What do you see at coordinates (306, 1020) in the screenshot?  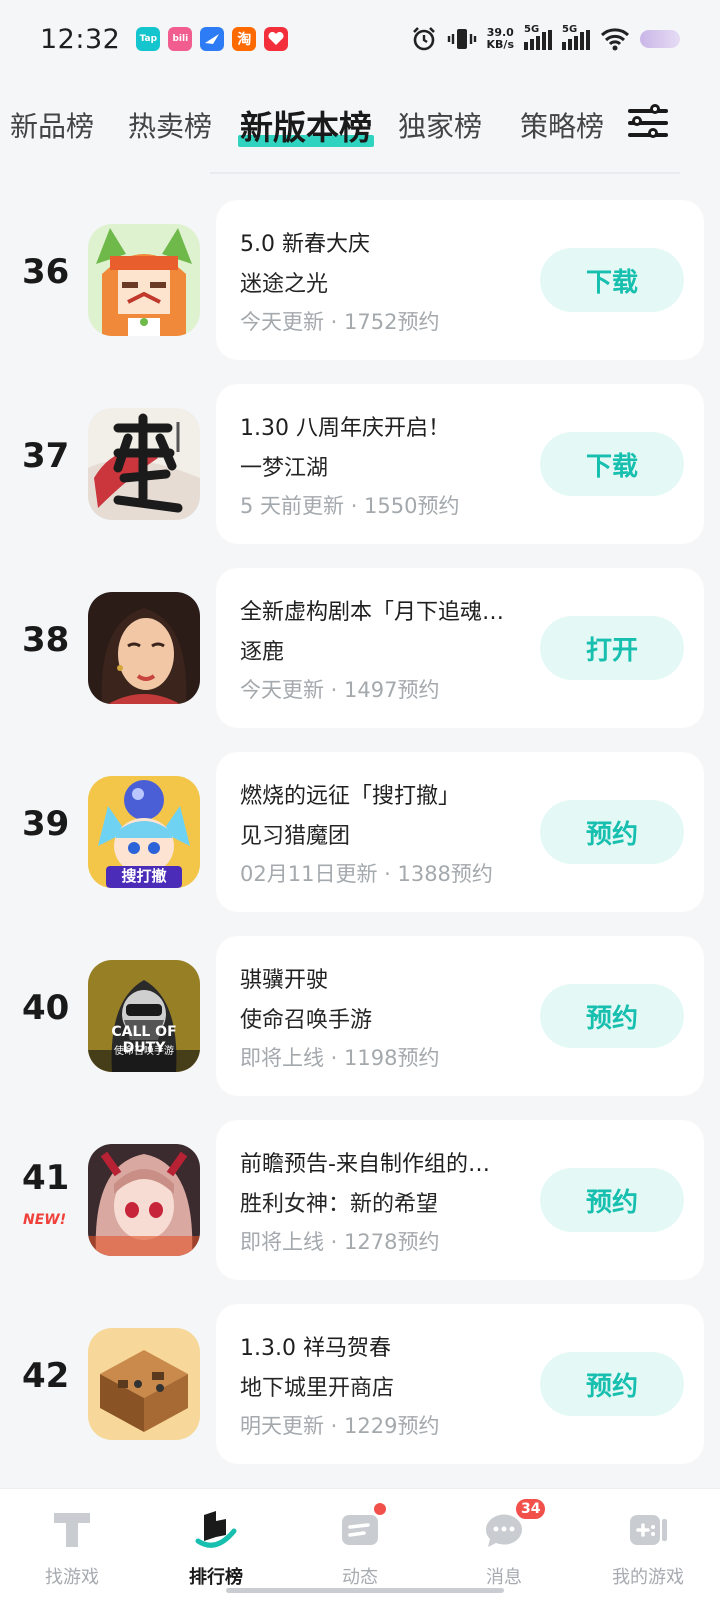 I see `game-name: 使命召唤手游` at bounding box center [306, 1020].